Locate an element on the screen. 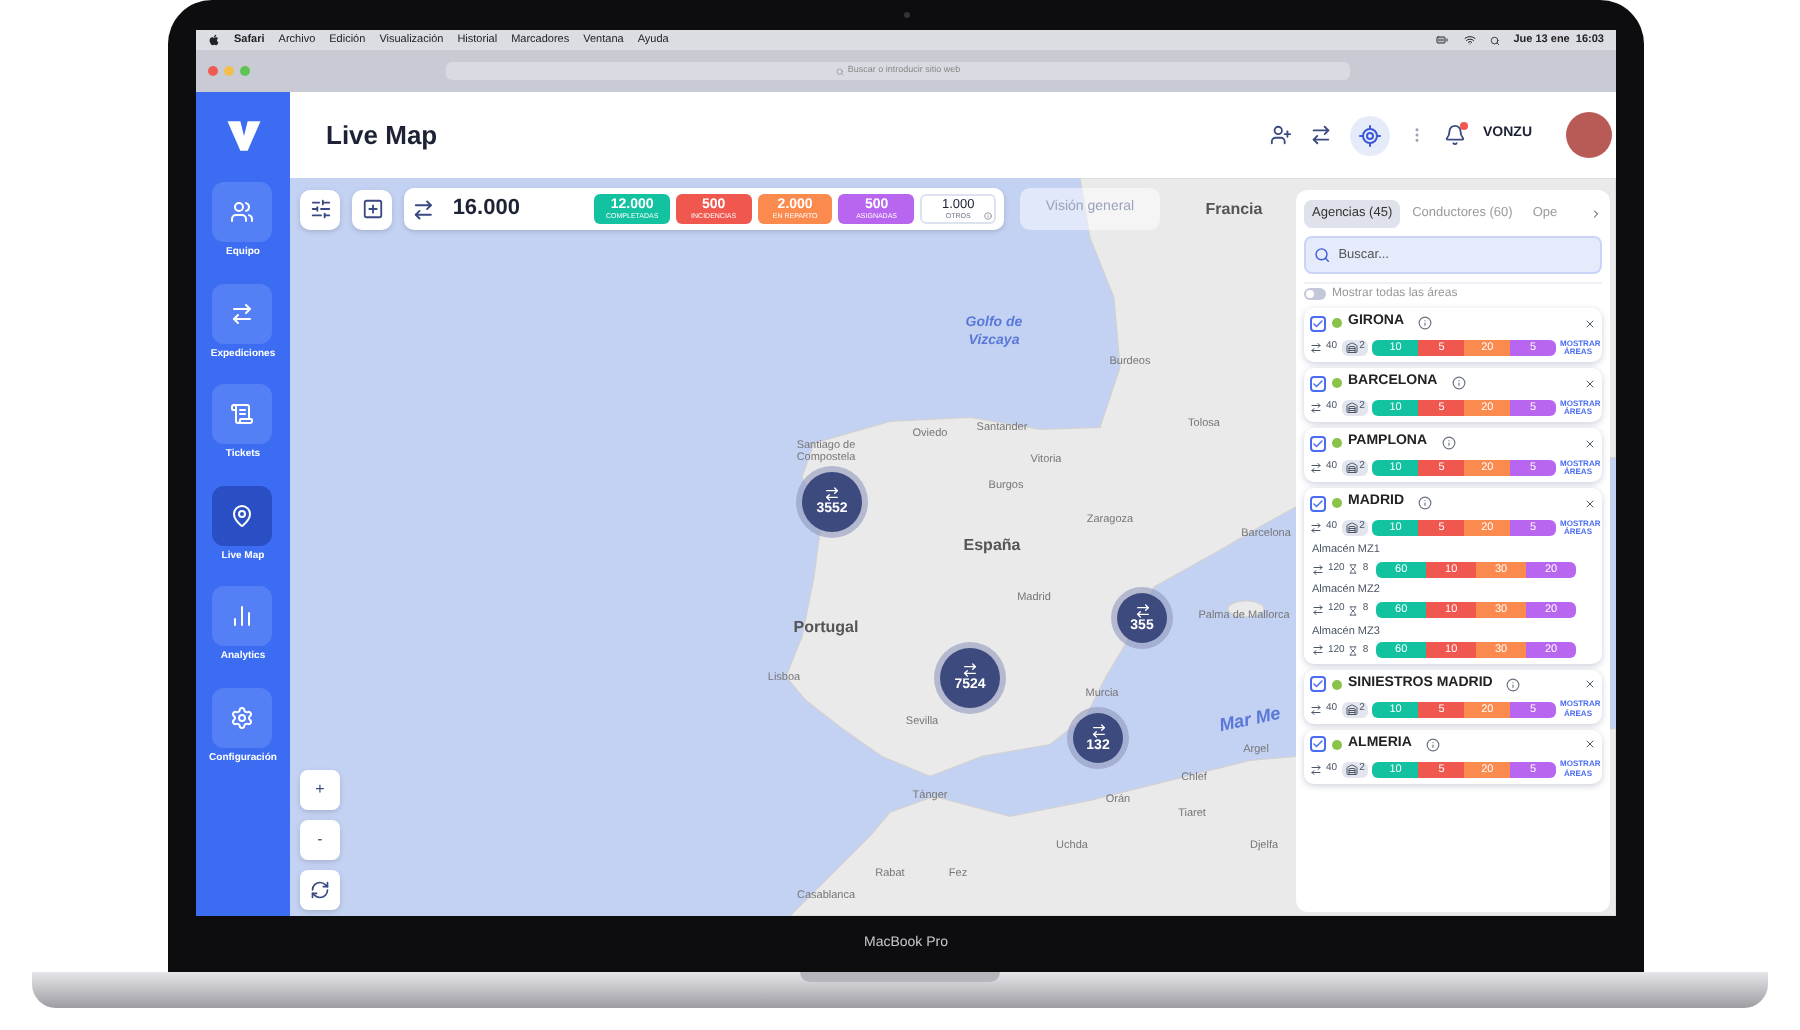 The height and width of the screenshot is (1030, 1800). apple-icon is located at coordinates (214, 40).